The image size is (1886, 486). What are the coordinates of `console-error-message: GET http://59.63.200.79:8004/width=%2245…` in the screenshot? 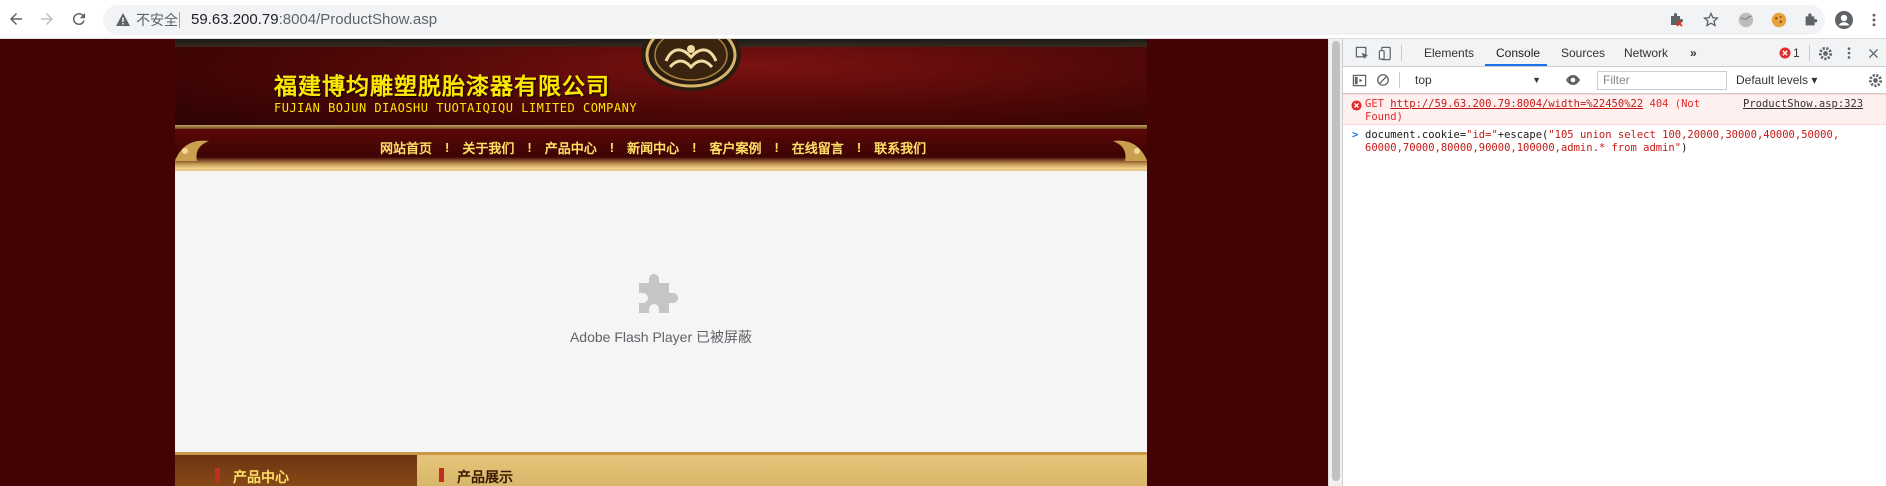 It's located at (1614, 109).